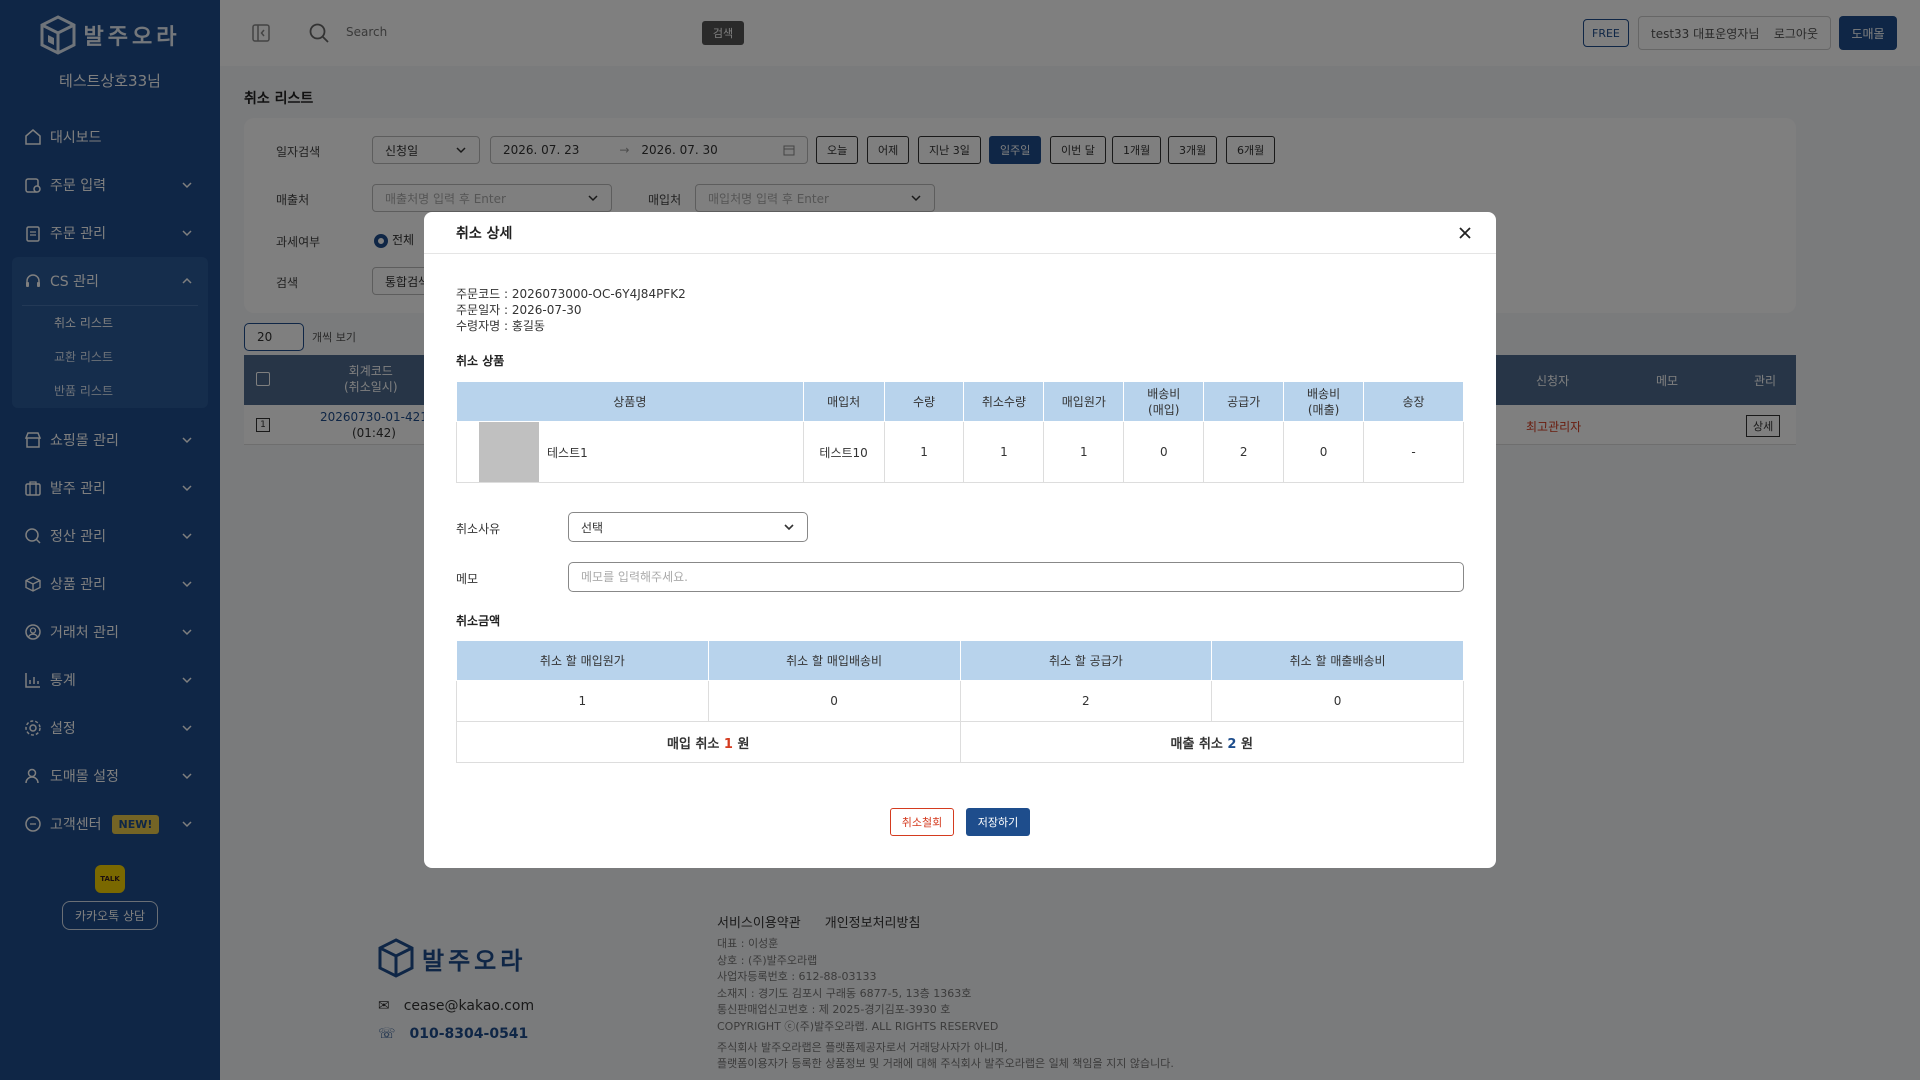 The image size is (1920, 1080). What do you see at coordinates (1465, 233) in the screenshot?
I see `close-icon` at bounding box center [1465, 233].